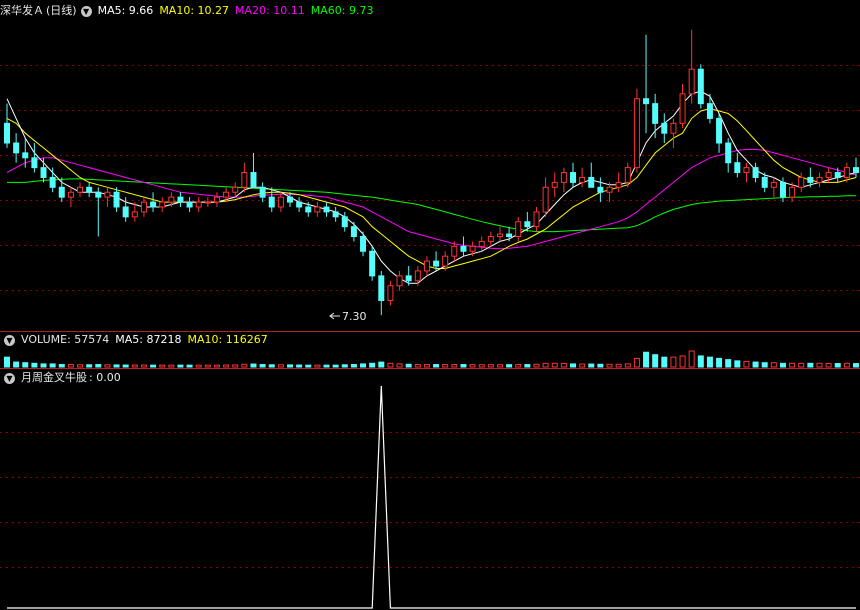 This screenshot has height=610, width=860. What do you see at coordinates (22, 10) in the screenshot?
I see `stock-name: 深华发Ａ` at bounding box center [22, 10].